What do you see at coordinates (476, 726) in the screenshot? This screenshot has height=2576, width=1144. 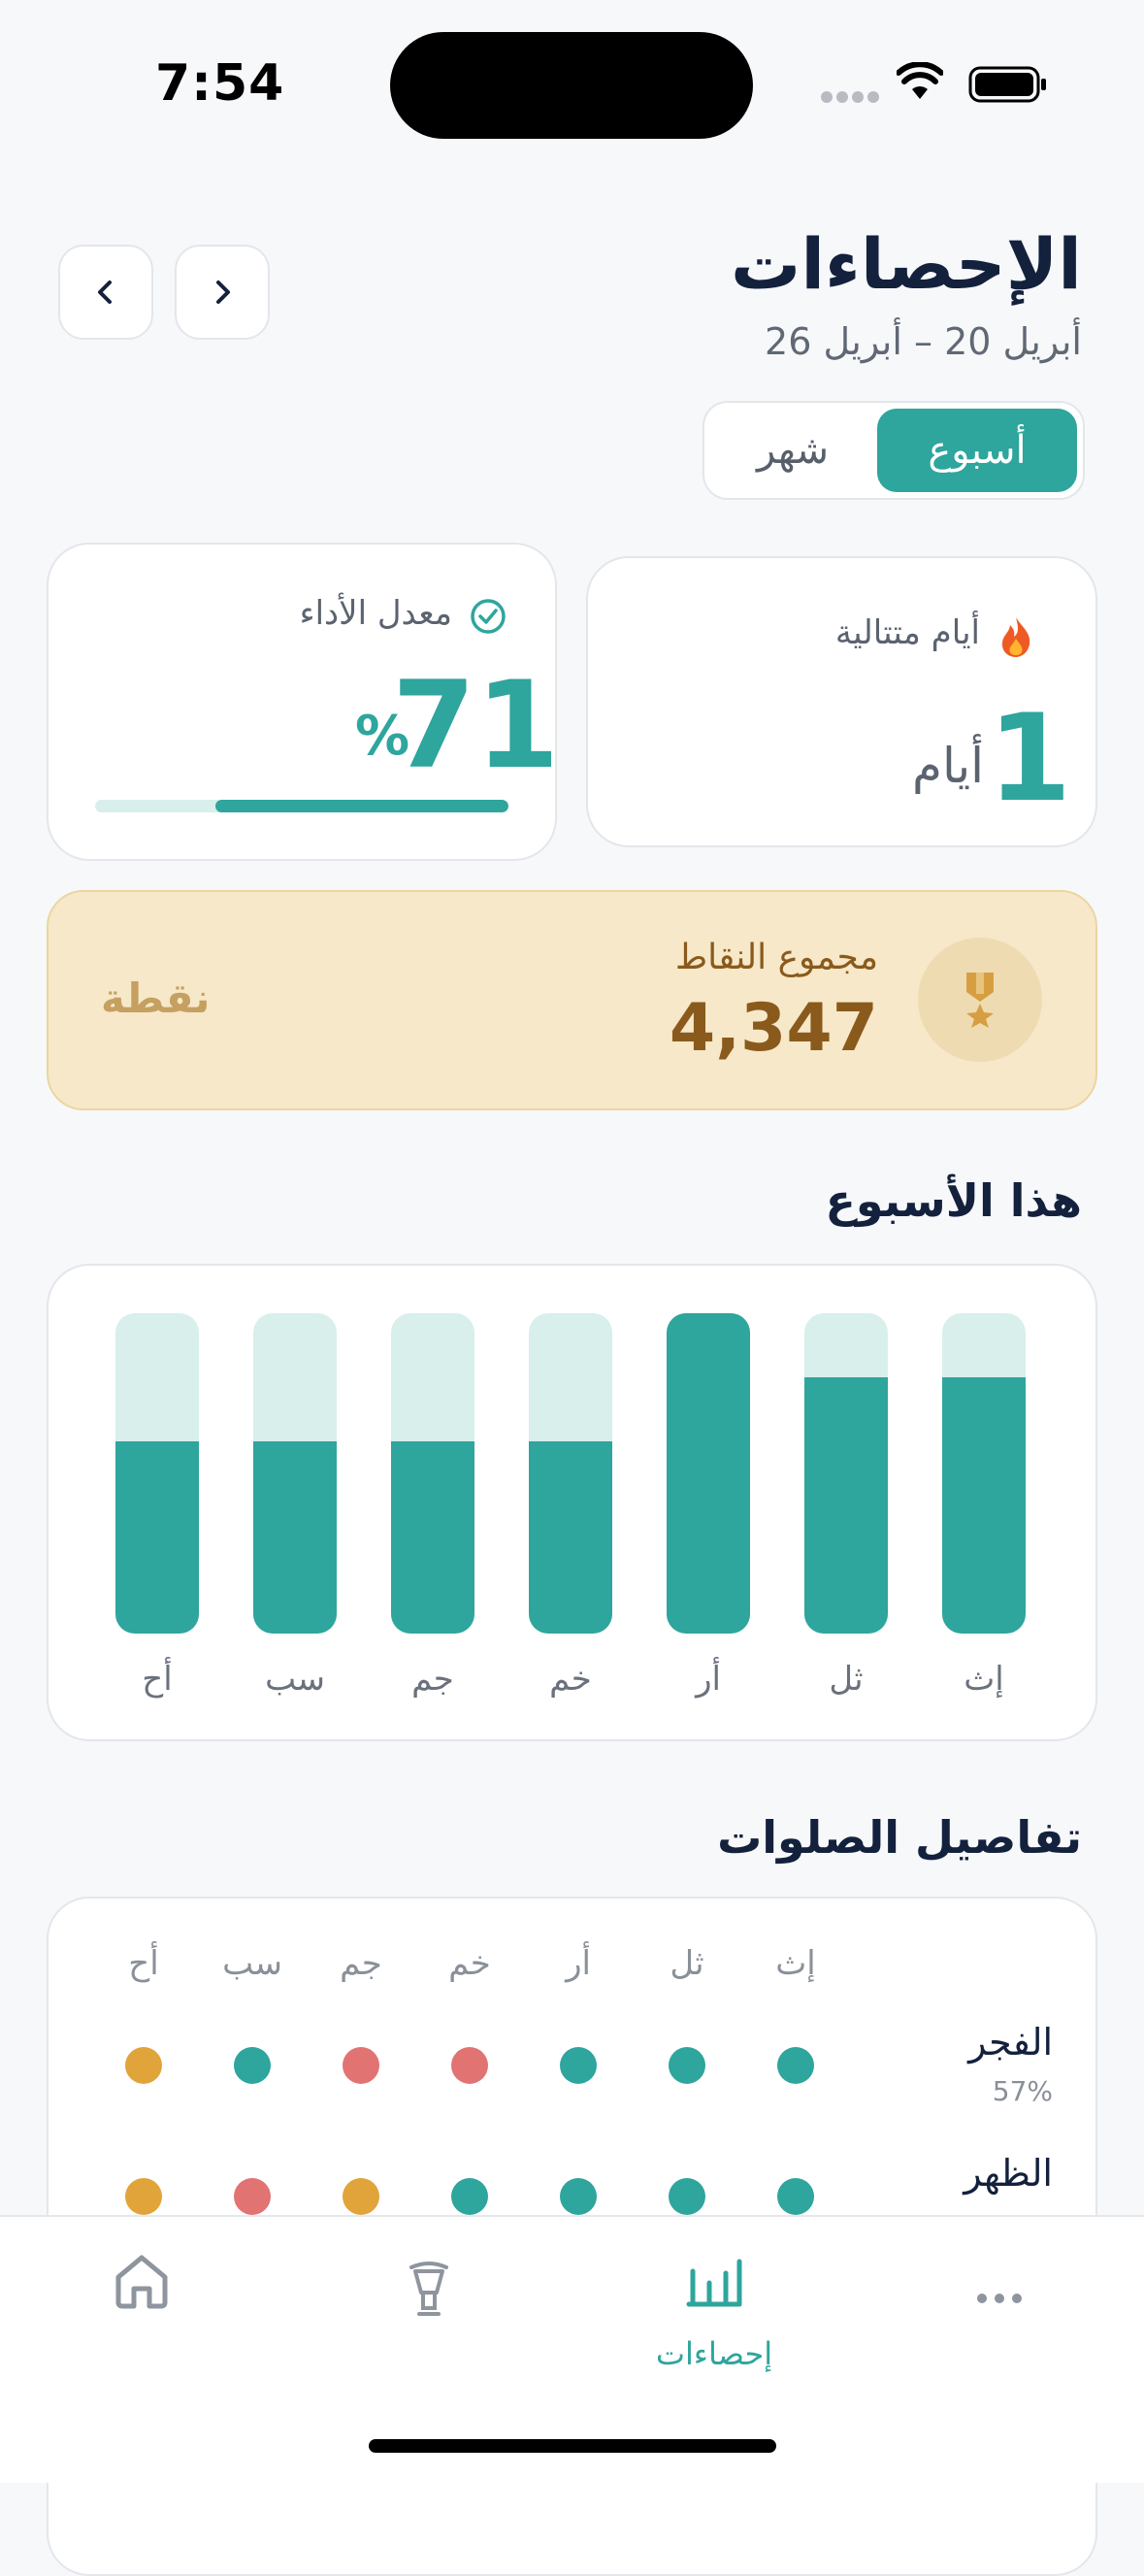 I see `performance-value: 71` at bounding box center [476, 726].